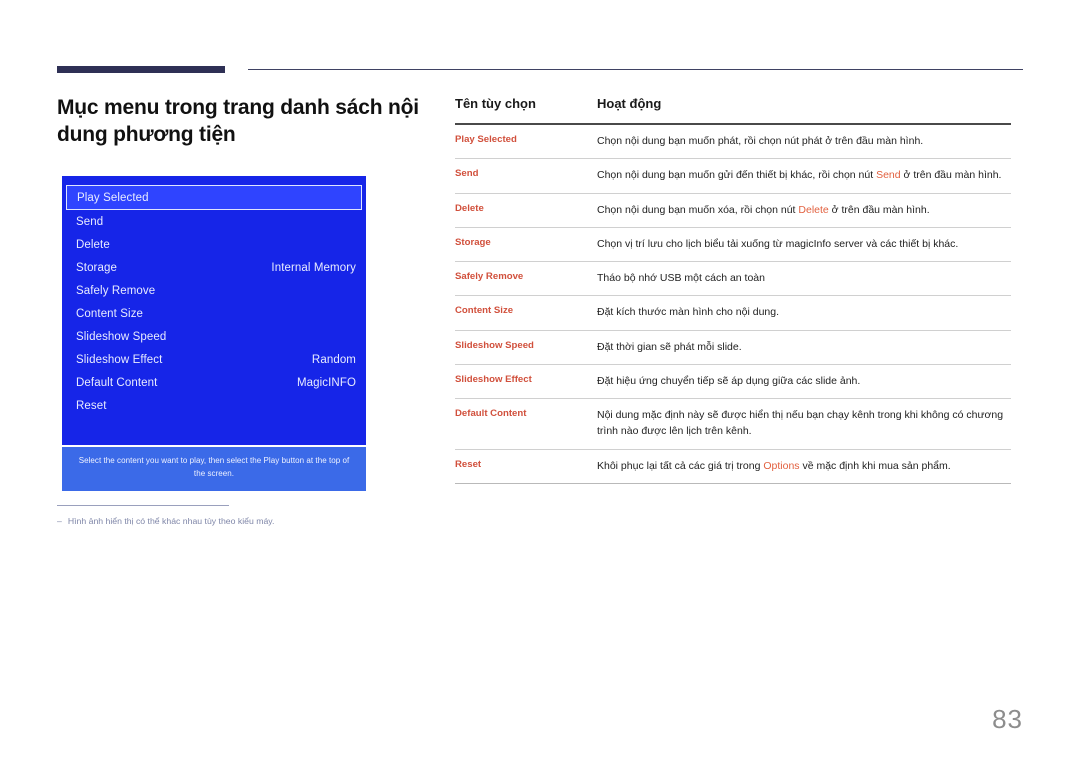 The width and height of the screenshot is (1080, 763). Describe the element at coordinates (313, 267) in the screenshot. I see `tv-menu-item-value: Internal Memory` at that location.